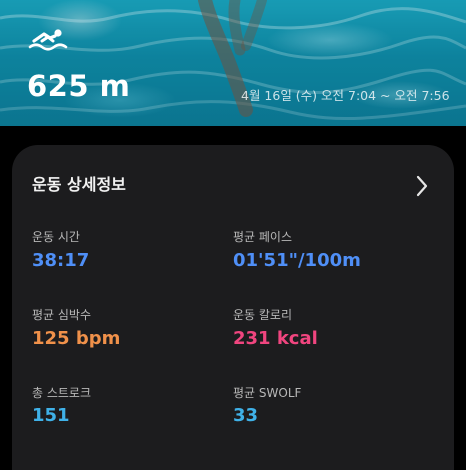 The image size is (466, 470). I want to click on metric-label-total-strokes: 총 스트로크, so click(62, 393).